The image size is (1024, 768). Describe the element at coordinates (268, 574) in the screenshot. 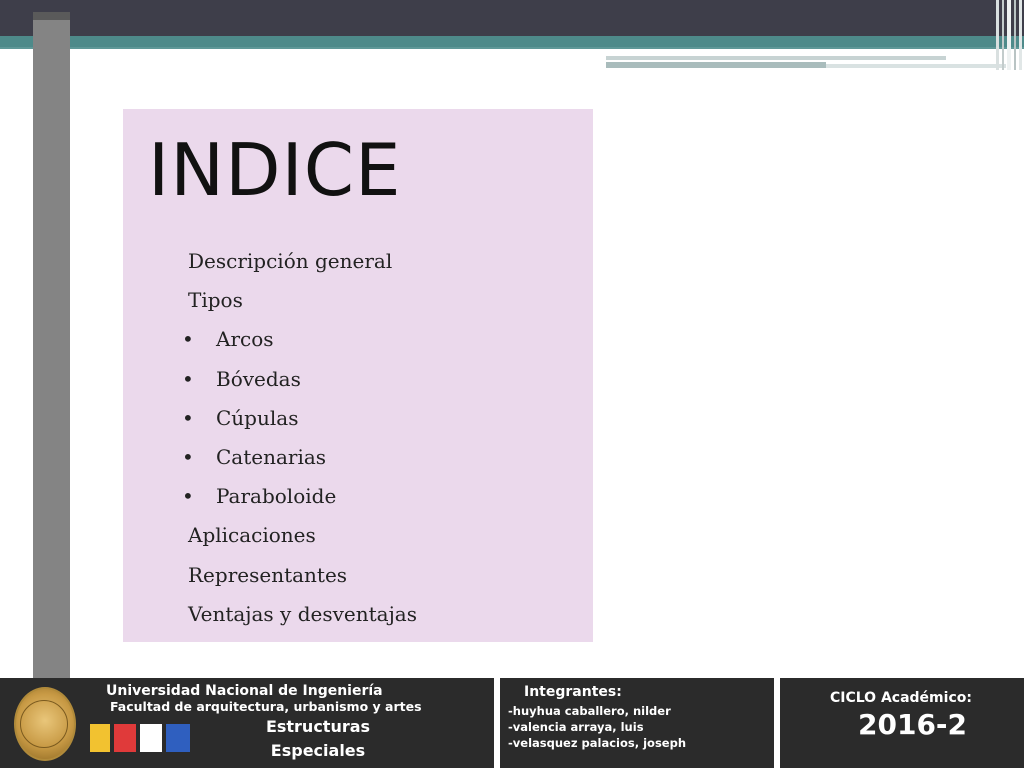

I see `list-item-label: Representantes` at that location.